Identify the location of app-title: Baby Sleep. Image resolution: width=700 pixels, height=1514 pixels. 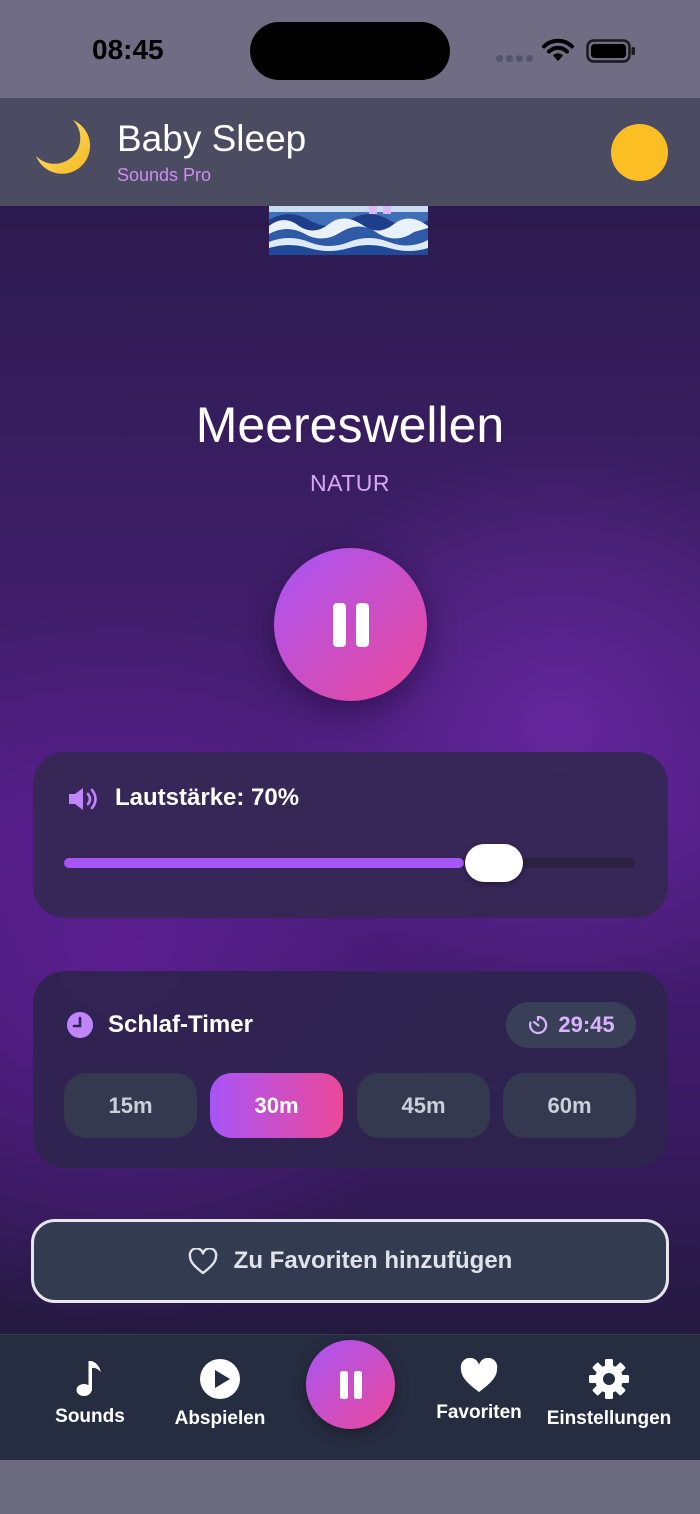
(212, 138).